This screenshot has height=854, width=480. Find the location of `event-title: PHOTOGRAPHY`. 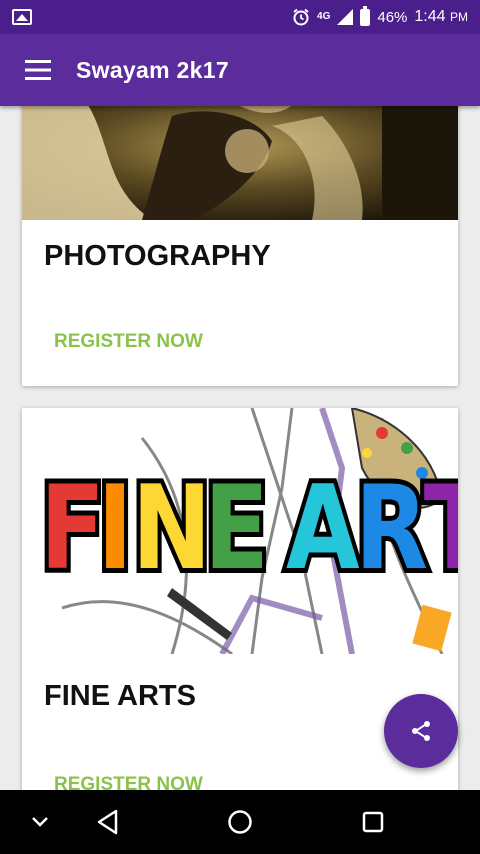

event-title: PHOTOGRAPHY is located at coordinates (157, 256).